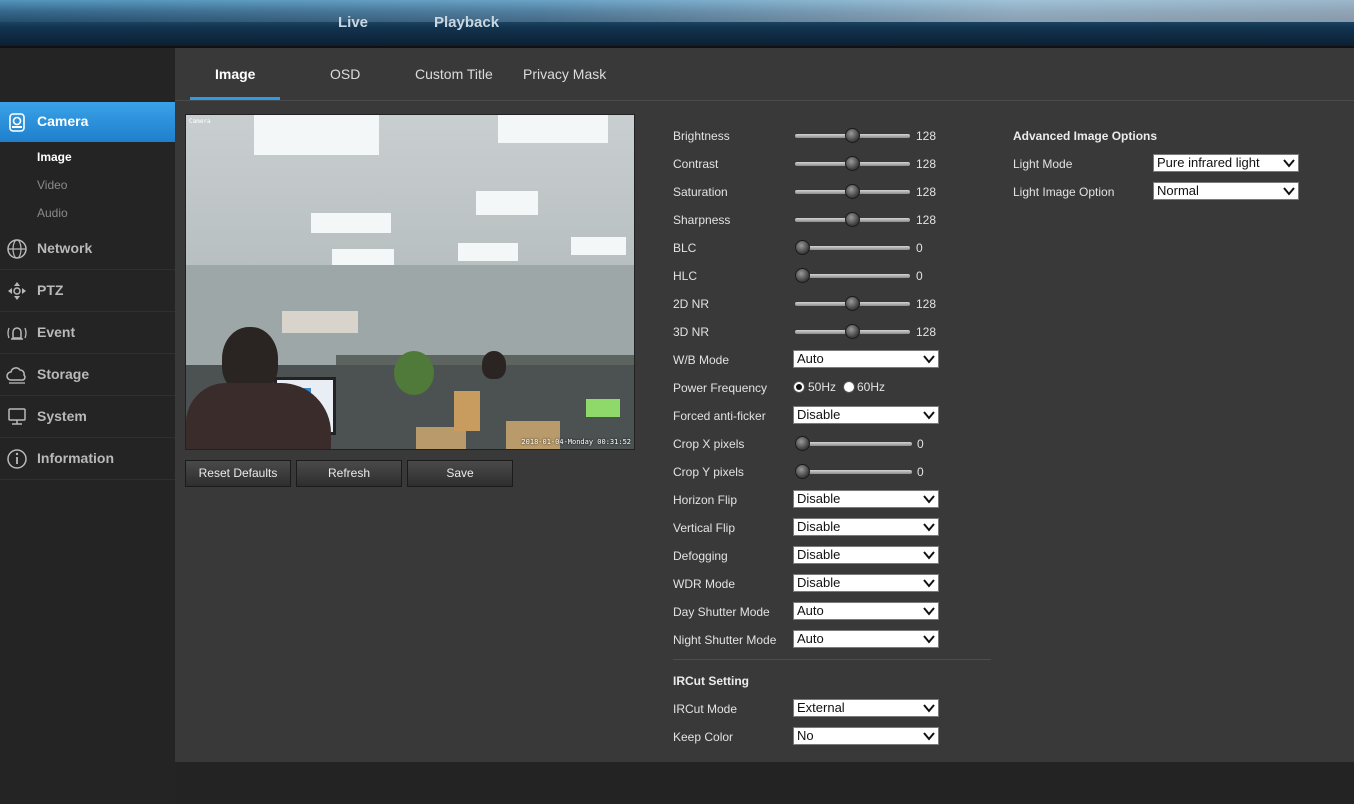 Image resolution: width=1354 pixels, height=804 pixels. What do you see at coordinates (345, 74) in the screenshot?
I see `tab-osd: OSD` at bounding box center [345, 74].